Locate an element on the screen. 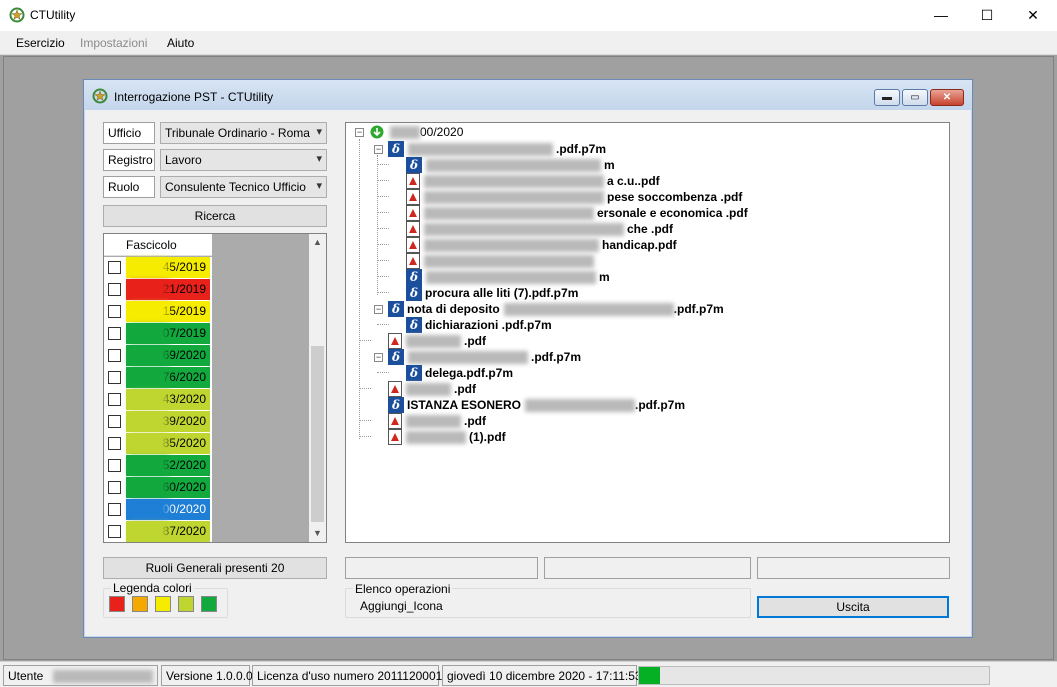  tree-node-suffix: .pdf.p7m is located at coordinates (660, 405).